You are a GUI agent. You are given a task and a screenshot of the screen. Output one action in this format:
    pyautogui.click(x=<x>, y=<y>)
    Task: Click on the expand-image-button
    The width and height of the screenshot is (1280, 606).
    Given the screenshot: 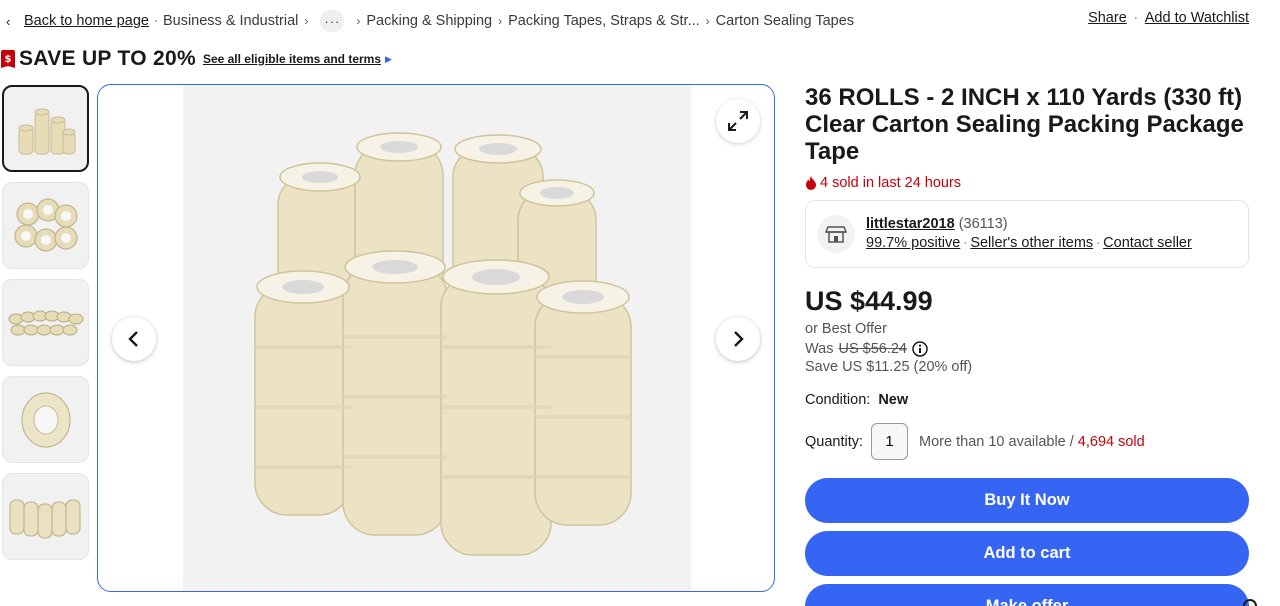 What is the action you would take?
    pyautogui.click(x=738, y=121)
    